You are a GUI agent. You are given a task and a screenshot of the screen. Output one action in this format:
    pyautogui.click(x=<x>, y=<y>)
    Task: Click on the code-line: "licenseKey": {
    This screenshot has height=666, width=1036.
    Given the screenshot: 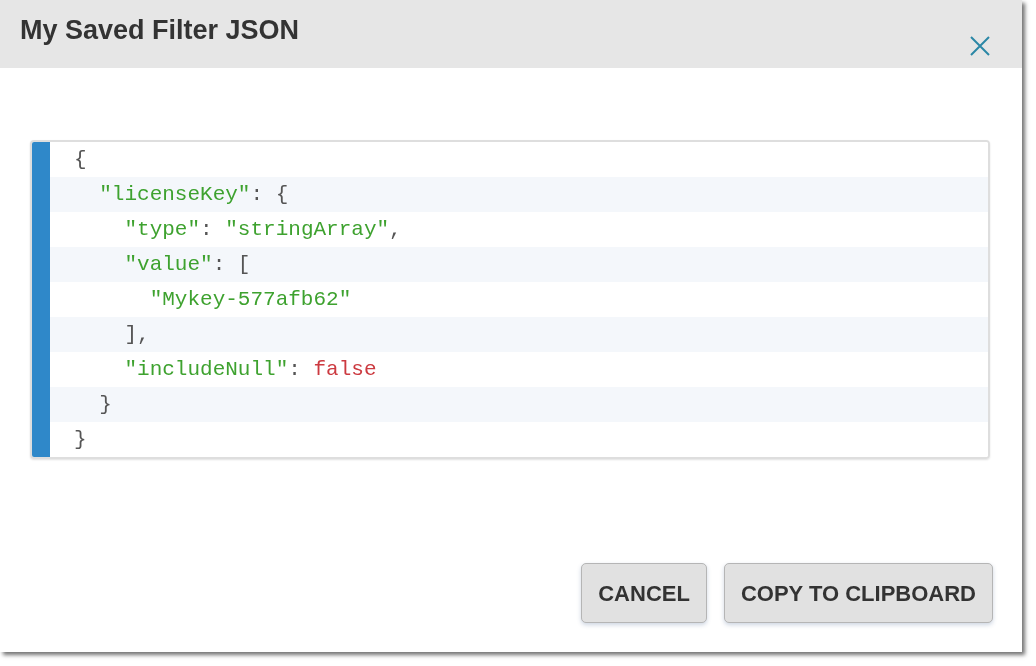 What is the action you would take?
    pyautogui.click(x=194, y=194)
    